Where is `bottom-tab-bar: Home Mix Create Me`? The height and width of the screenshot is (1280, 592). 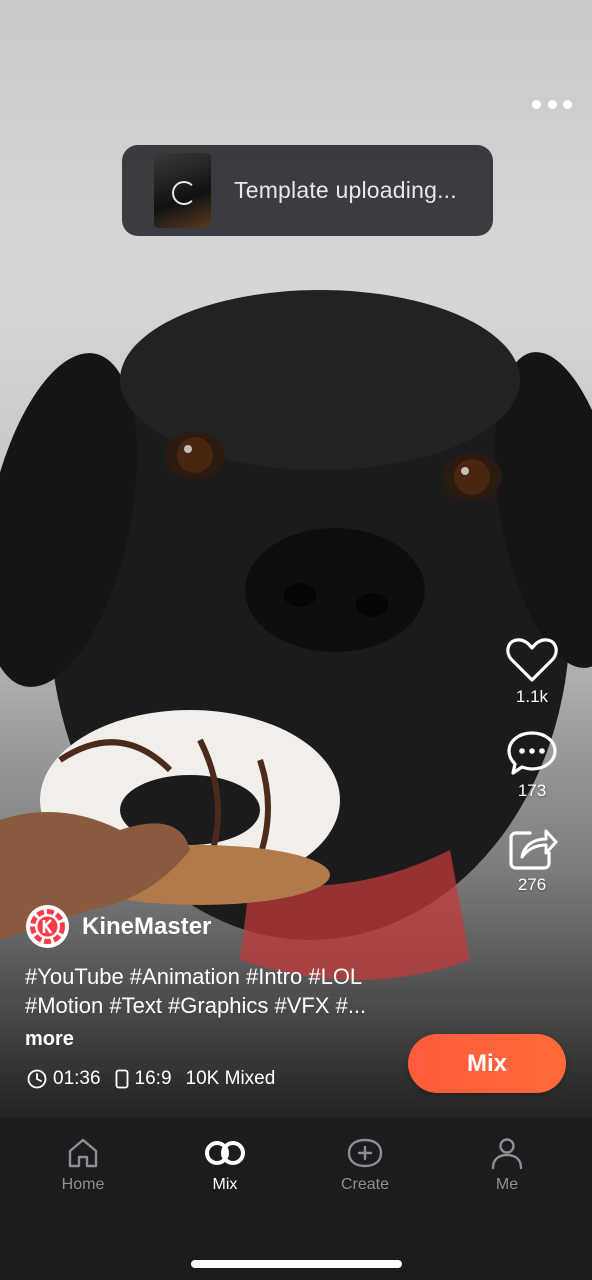
bottom-tab-bar: Home Mix Create Me is located at coordinates (296, 1199).